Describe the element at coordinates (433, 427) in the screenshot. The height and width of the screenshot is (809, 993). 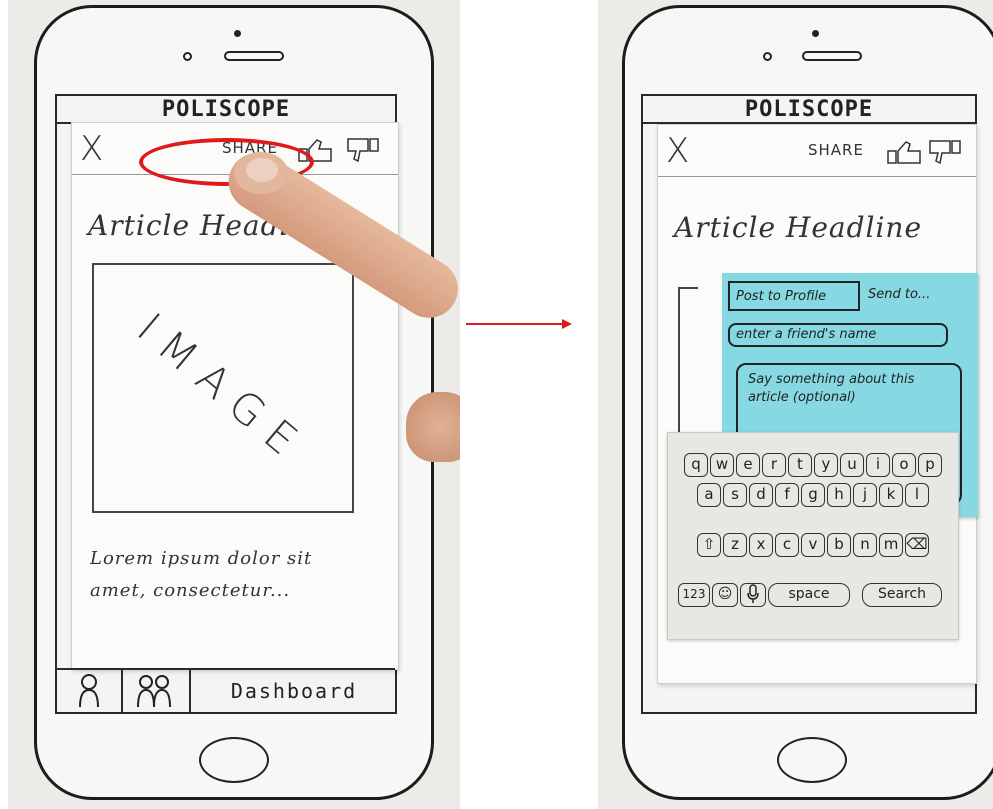
I see `hand-knuckle` at that location.